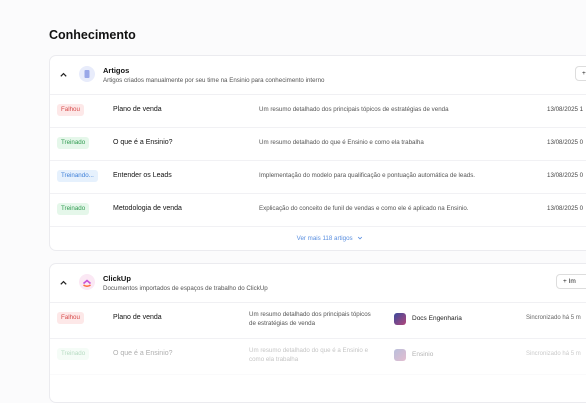 Image resolution: width=586 pixels, height=403 pixels. Describe the element at coordinates (423, 354) in the screenshot. I see `workspace-name: Ensinio` at that location.